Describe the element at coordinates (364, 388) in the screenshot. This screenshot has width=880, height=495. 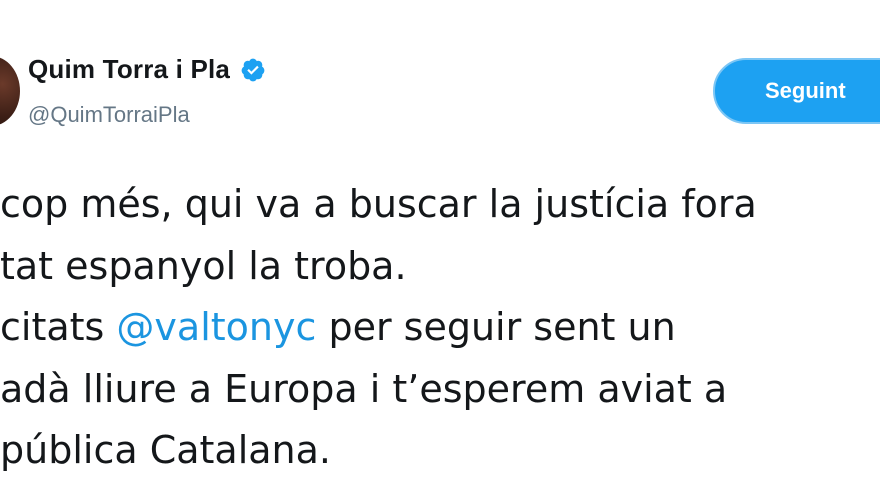
I see `tweet-line-4: adà lliure a Europa i t’esperem aviat a` at that location.